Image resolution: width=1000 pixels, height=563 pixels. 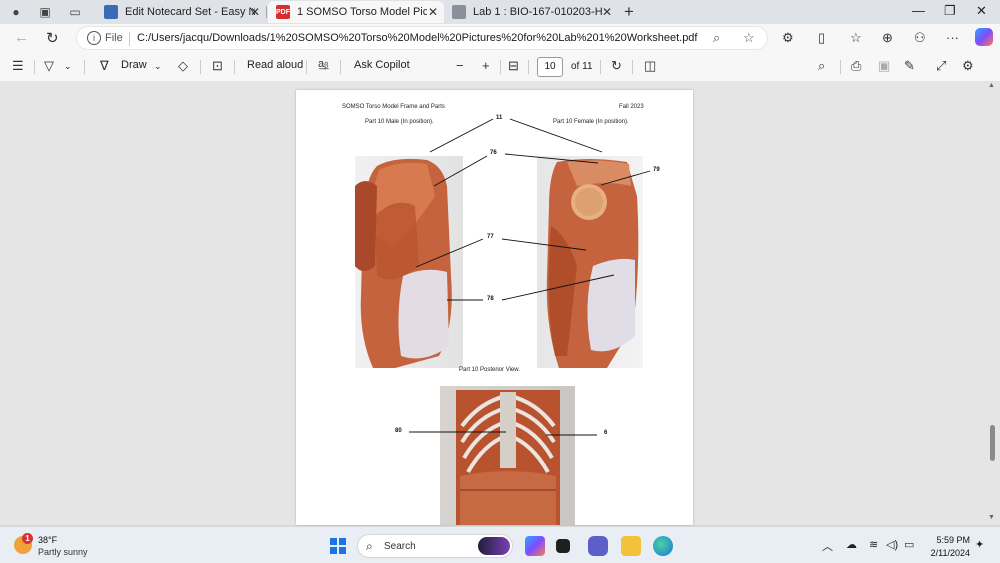 I want to click on clock-time: 5:59 PM, so click(x=953, y=540).